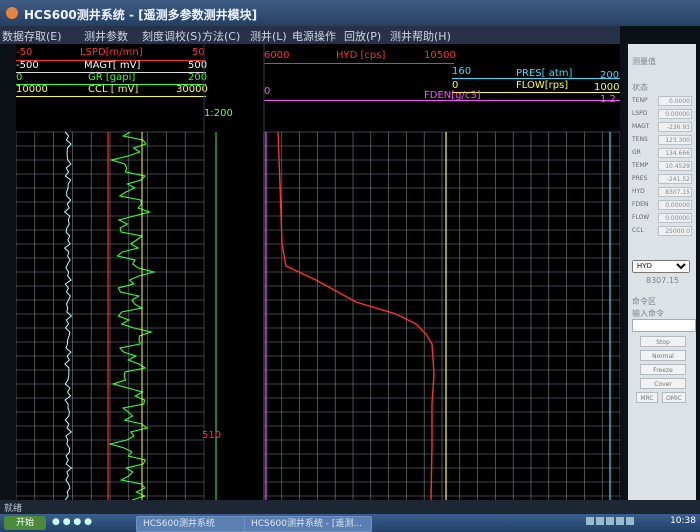 Image resolution: width=700 pixels, height=532 pixels. Describe the element at coordinates (663, 383) in the screenshot. I see `cover-button: Cover` at that location.